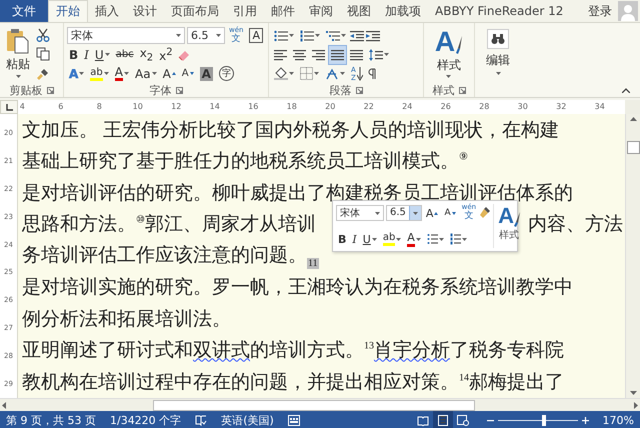 The width and height of the screenshot is (640, 428). I want to click on ruler-number: 18, so click(291, 107).